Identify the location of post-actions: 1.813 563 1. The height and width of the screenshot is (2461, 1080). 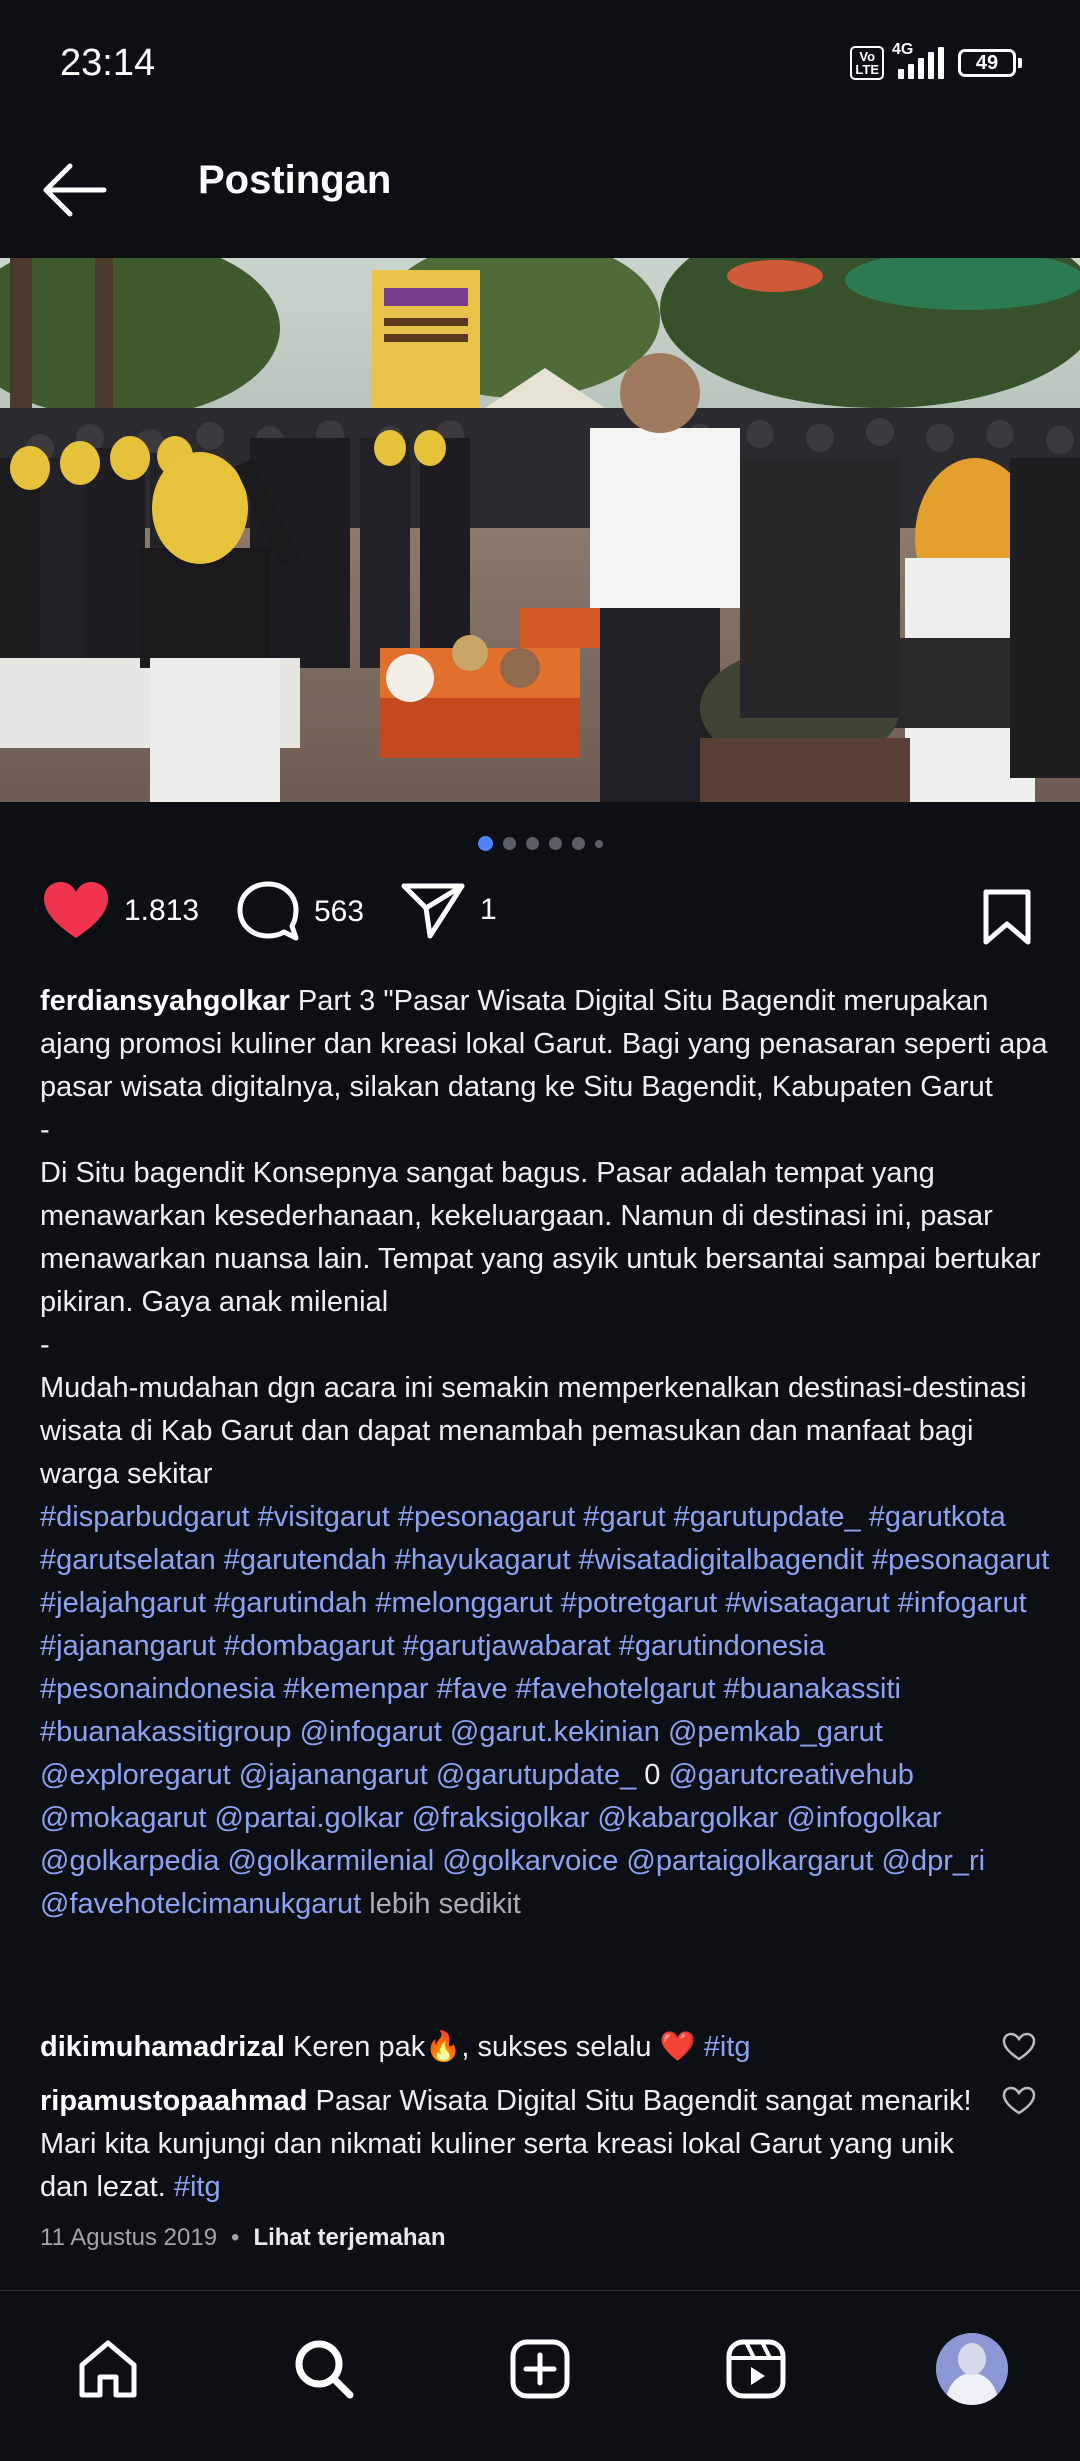
(540, 920).